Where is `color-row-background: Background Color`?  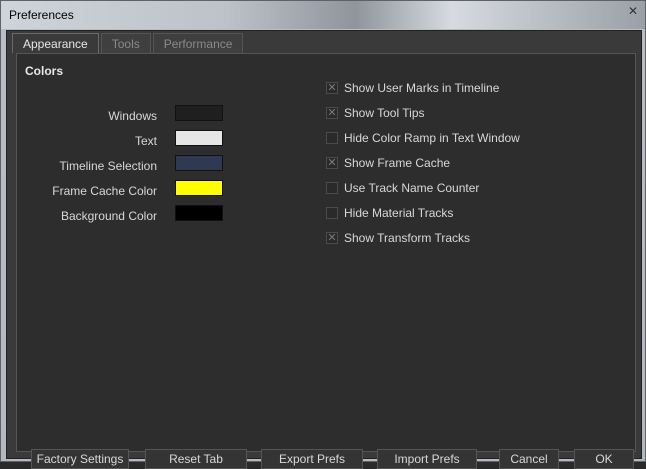 color-row-background: Background Color is located at coordinates (122, 215).